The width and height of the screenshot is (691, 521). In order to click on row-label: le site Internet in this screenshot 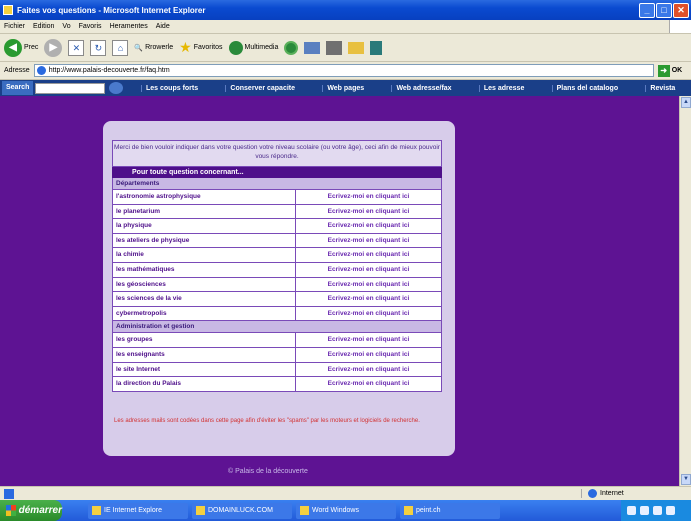, I will do `click(204, 369)`.